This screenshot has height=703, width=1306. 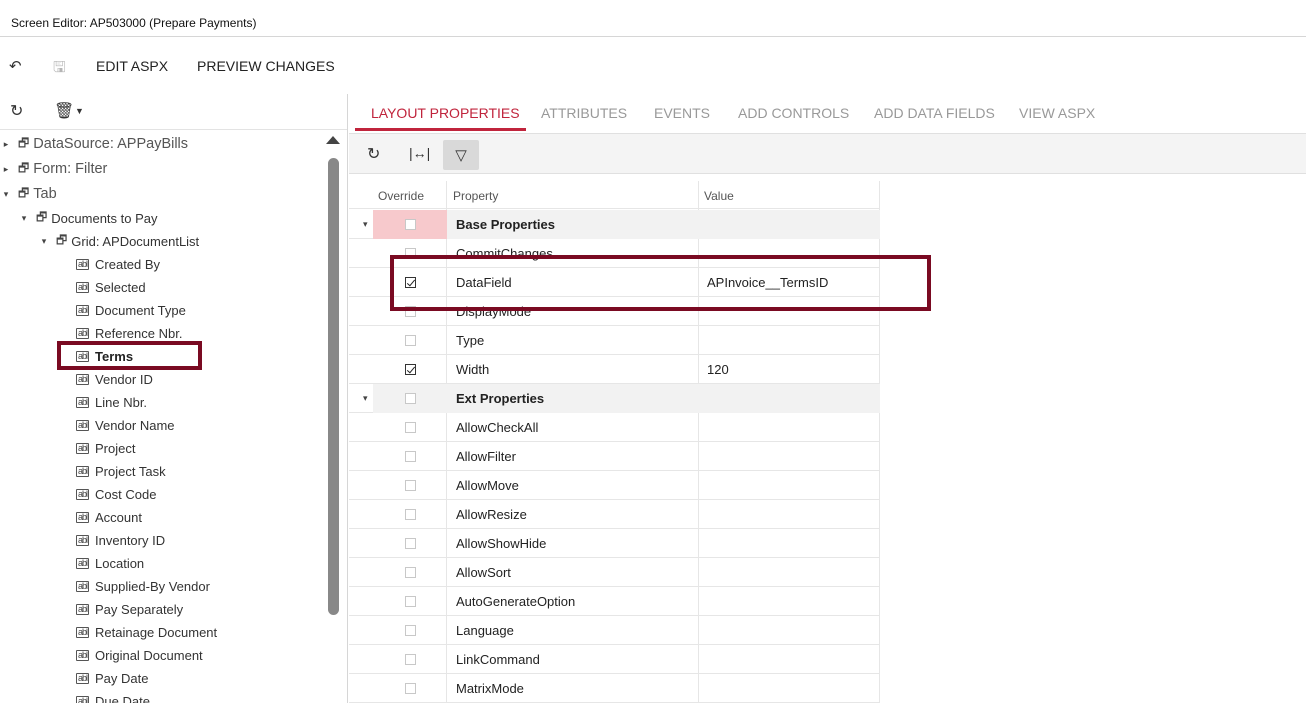 What do you see at coordinates (473, 369) in the screenshot?
I see `property-name: Width` at bounding box center [473, 369].